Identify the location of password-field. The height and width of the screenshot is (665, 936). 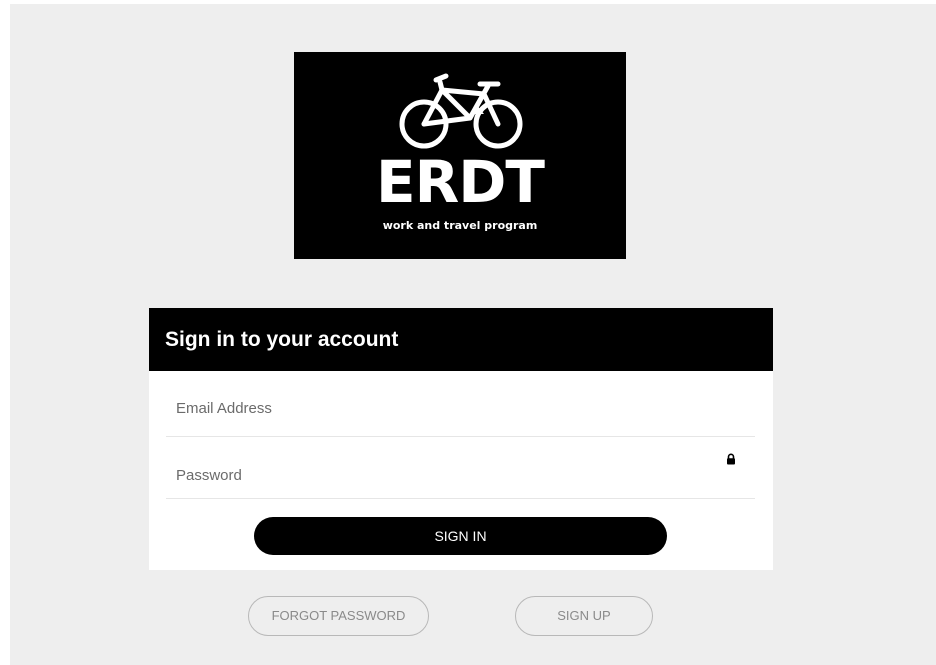
(460, 468).